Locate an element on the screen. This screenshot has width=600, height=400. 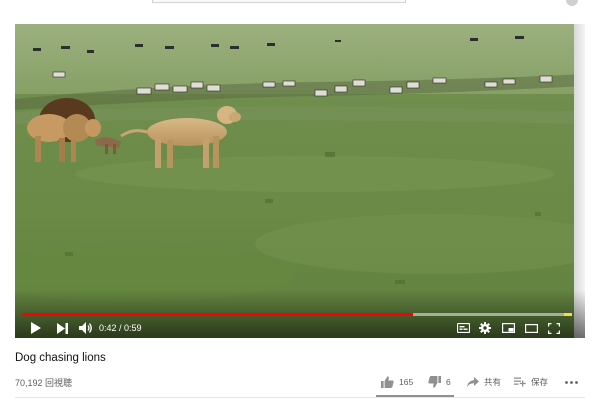
next-icon is located at coordinates (62, 328).